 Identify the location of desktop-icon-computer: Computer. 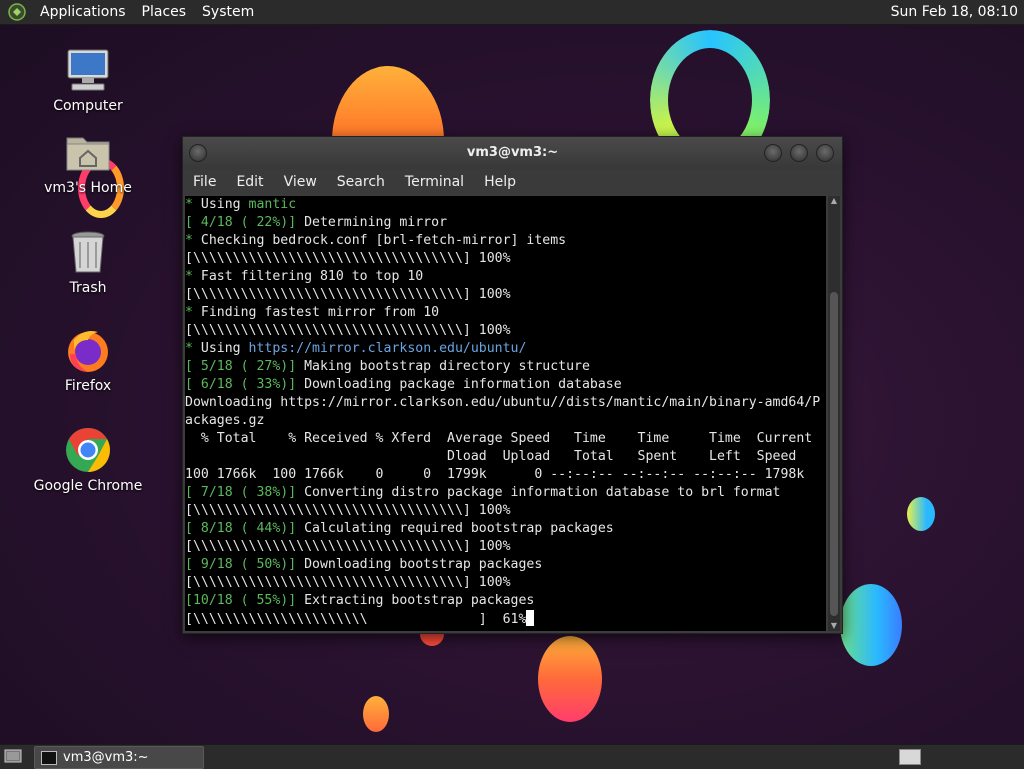
(88, 80).